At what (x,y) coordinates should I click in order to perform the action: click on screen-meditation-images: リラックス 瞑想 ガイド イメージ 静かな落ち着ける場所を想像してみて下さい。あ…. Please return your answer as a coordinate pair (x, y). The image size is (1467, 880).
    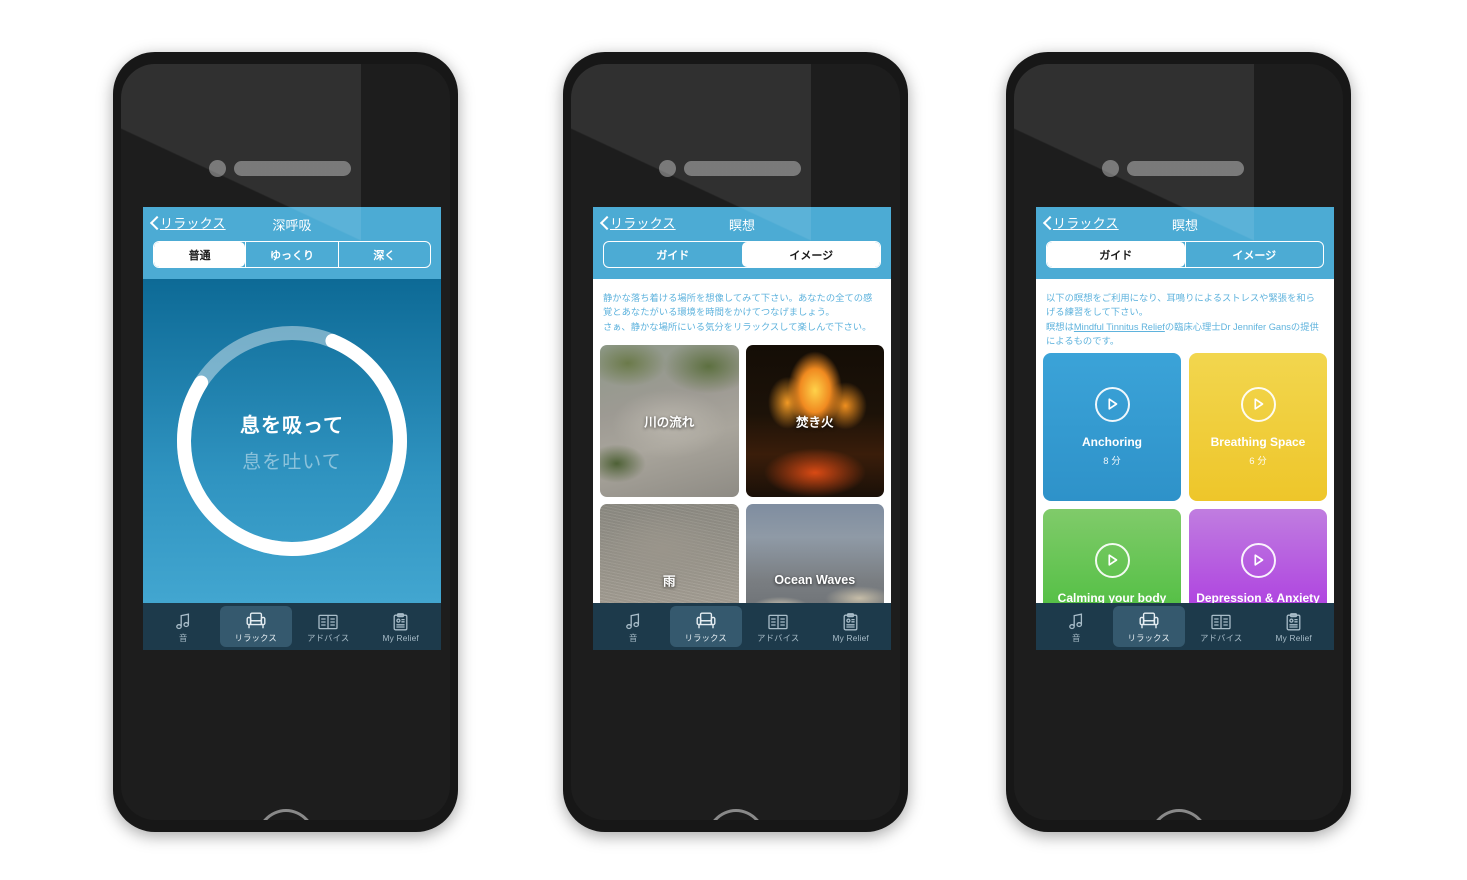
    Looking at the image, I should click on (742, 428).